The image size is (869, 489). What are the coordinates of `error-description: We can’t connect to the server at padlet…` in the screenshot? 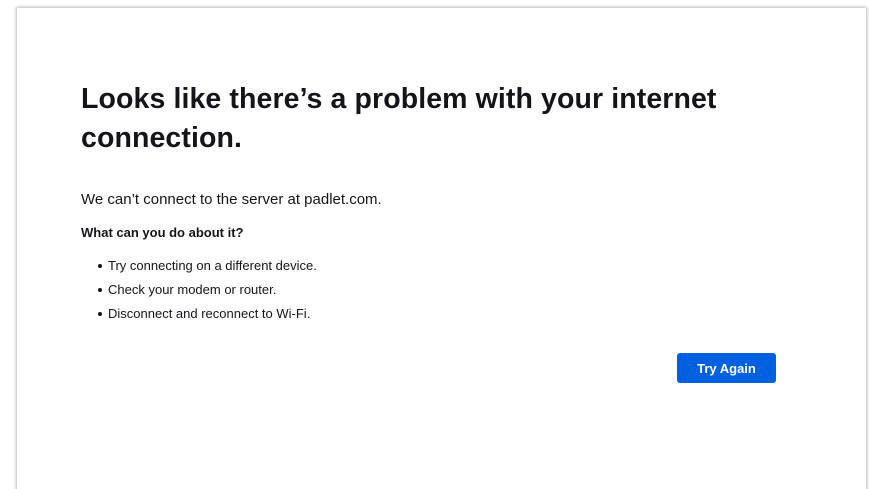 It's located at (231, 199).